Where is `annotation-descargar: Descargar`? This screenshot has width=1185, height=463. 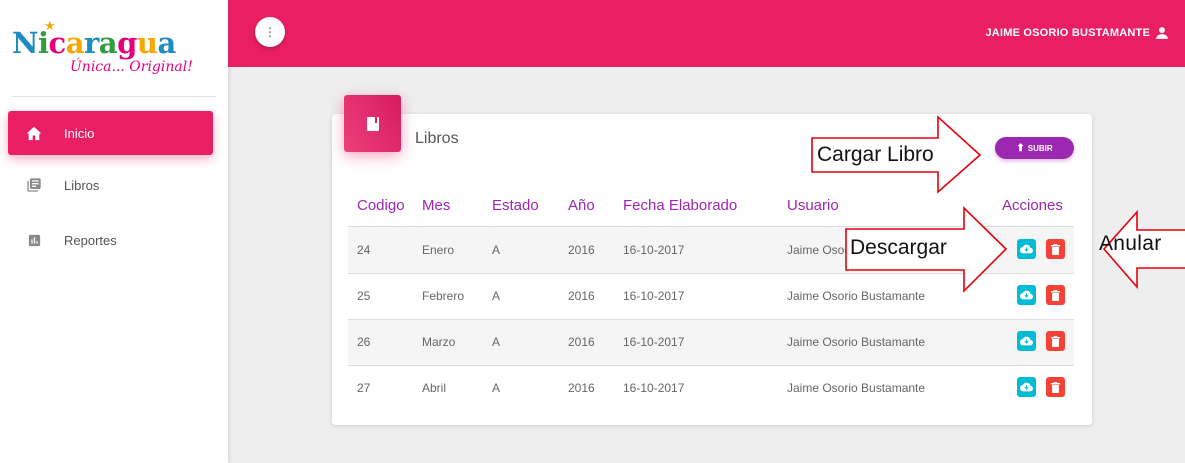
annotation-descargar: Descargar is located at coordinates (898, 247).